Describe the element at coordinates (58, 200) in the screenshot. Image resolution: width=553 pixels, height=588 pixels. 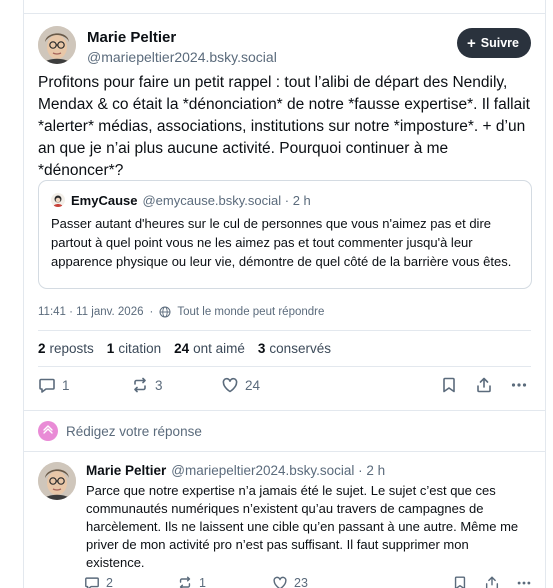
I see `quoted-author-avatar` at that location.